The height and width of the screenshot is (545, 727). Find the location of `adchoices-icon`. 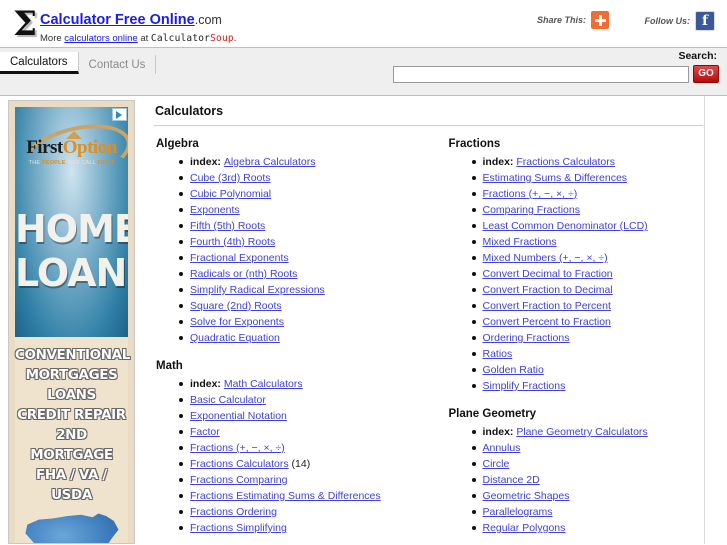

adchoices-icon is located at coordinates (119, 114).